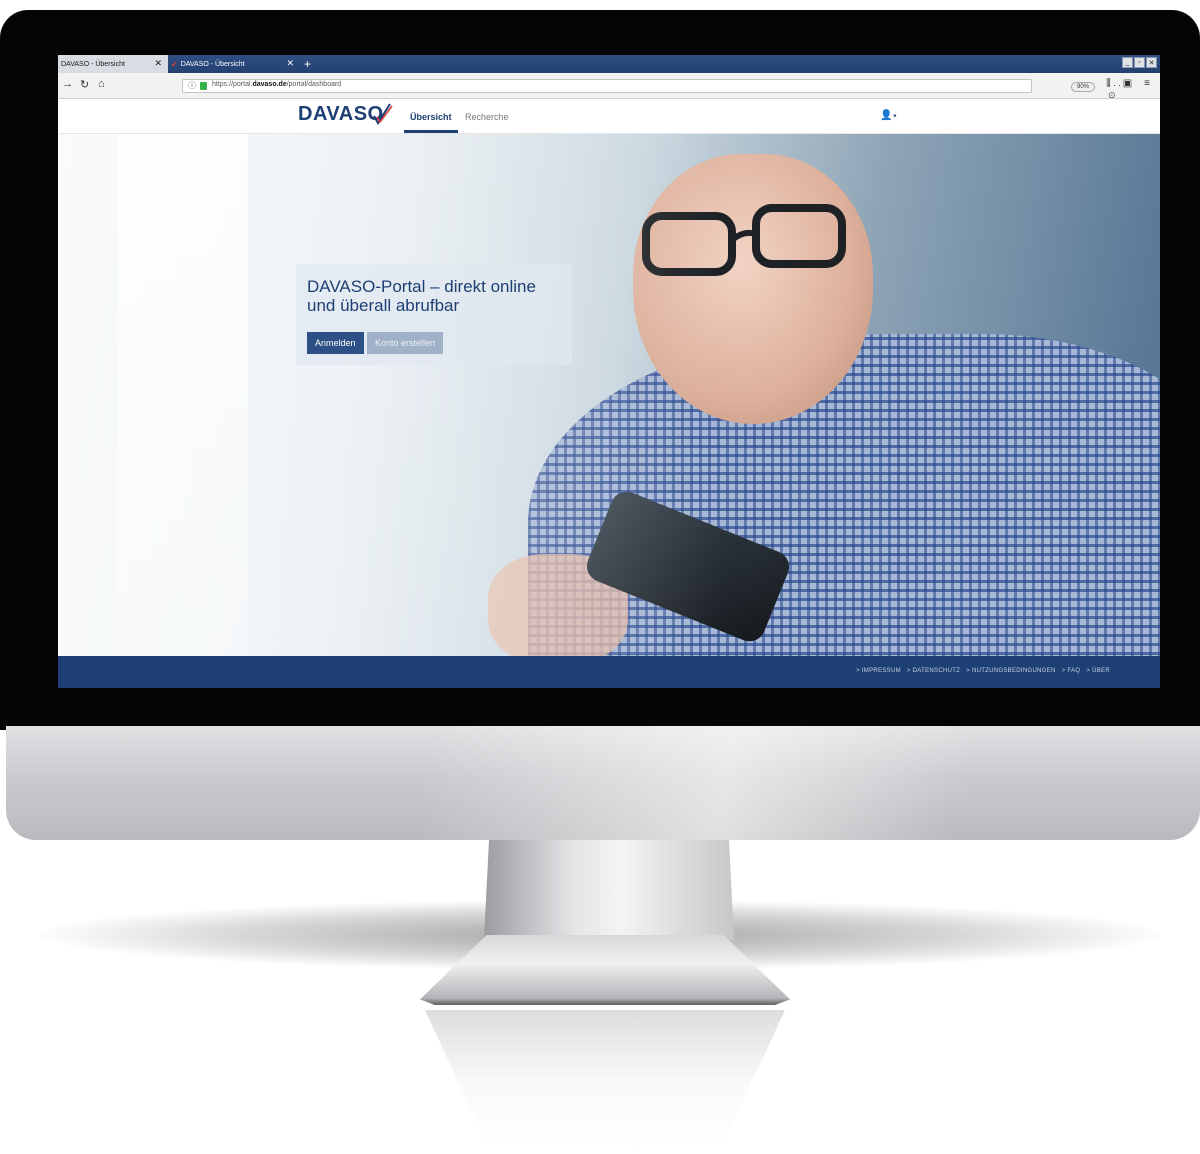  I want to click on site-header: DAVASO Übersicht Recherche 👤⯆, so click(609, 116).